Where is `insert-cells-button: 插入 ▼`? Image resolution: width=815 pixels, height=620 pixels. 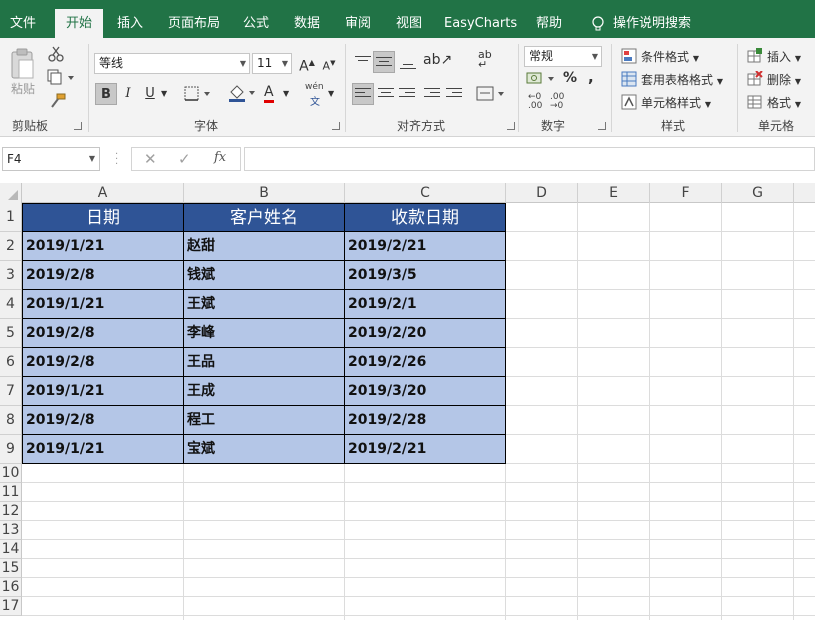 insert-cells-button: 插入 ▼ is located at coordinates (784, 56).